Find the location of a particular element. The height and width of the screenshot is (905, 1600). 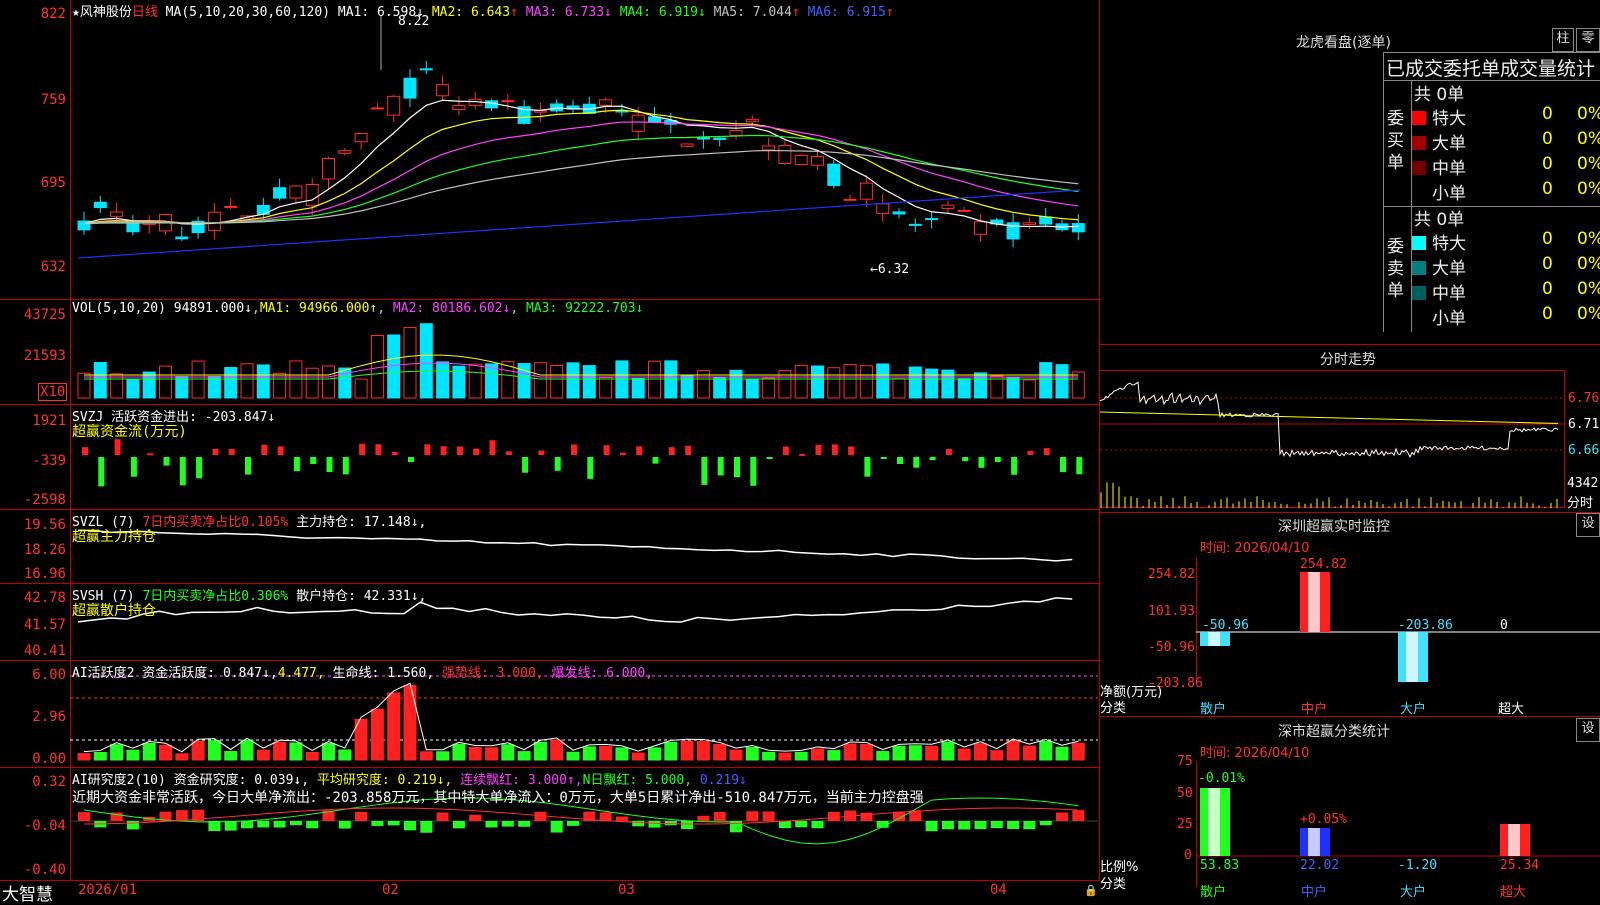

price-tick: 632 is located at coordinates (53, 267).